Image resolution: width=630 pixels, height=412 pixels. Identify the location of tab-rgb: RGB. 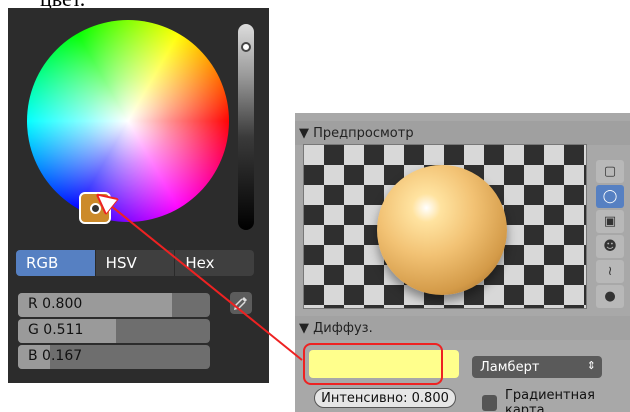
(56, 263).